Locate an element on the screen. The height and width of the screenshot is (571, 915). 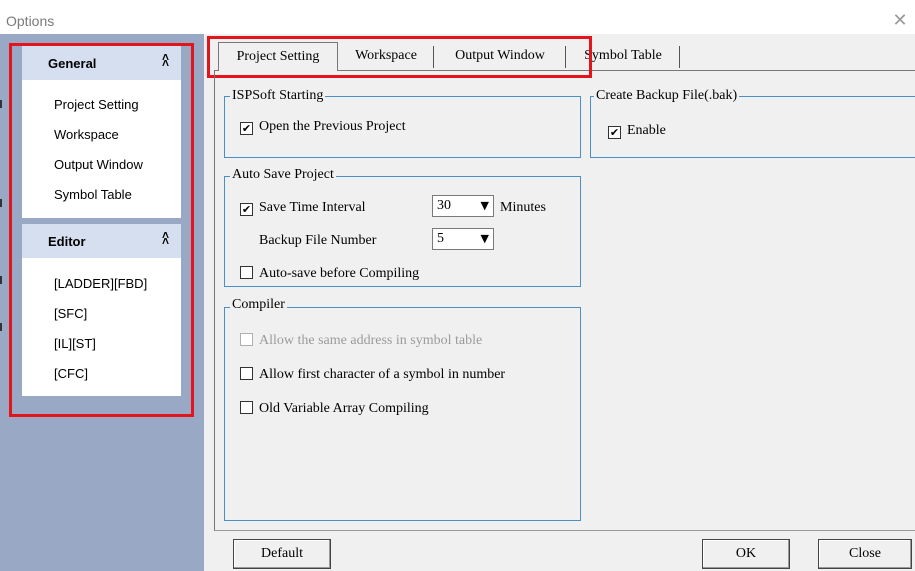
ok-button: OK is located at coordinates (746, 554).